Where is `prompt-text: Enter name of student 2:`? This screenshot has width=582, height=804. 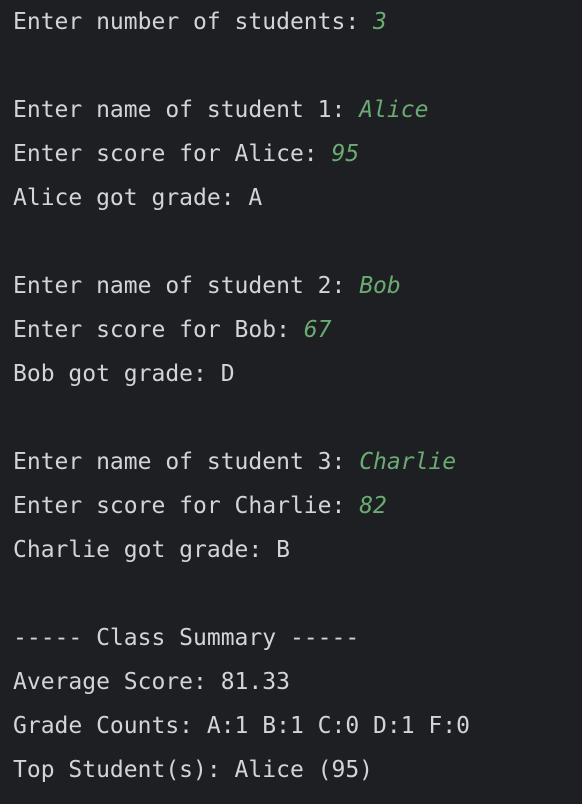 prompt-text: Enter name of student 2: is located at coordinates (186, 286).